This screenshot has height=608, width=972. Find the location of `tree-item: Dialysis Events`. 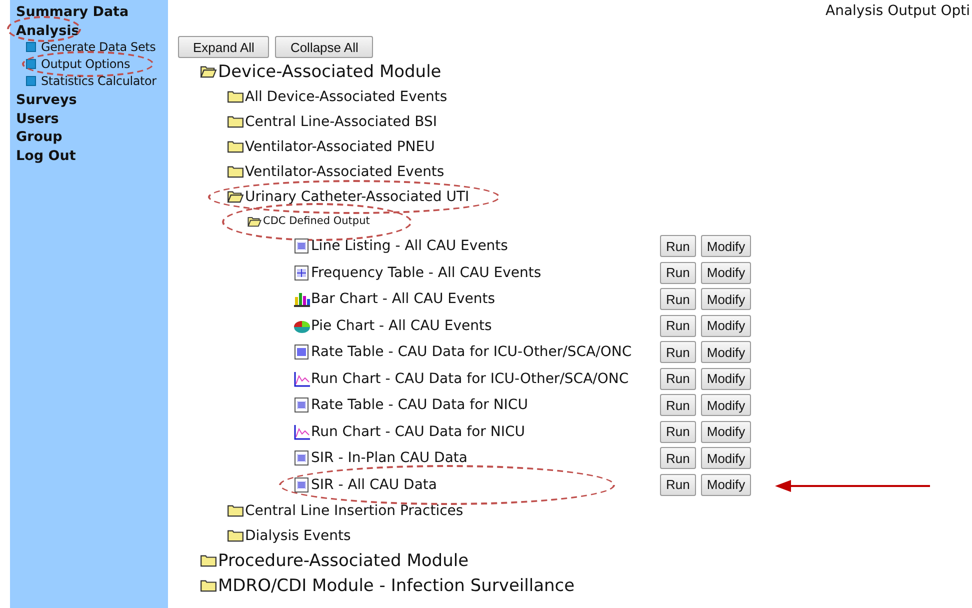

tree-item: Dialysis Events is located at coordinates (298, 536).